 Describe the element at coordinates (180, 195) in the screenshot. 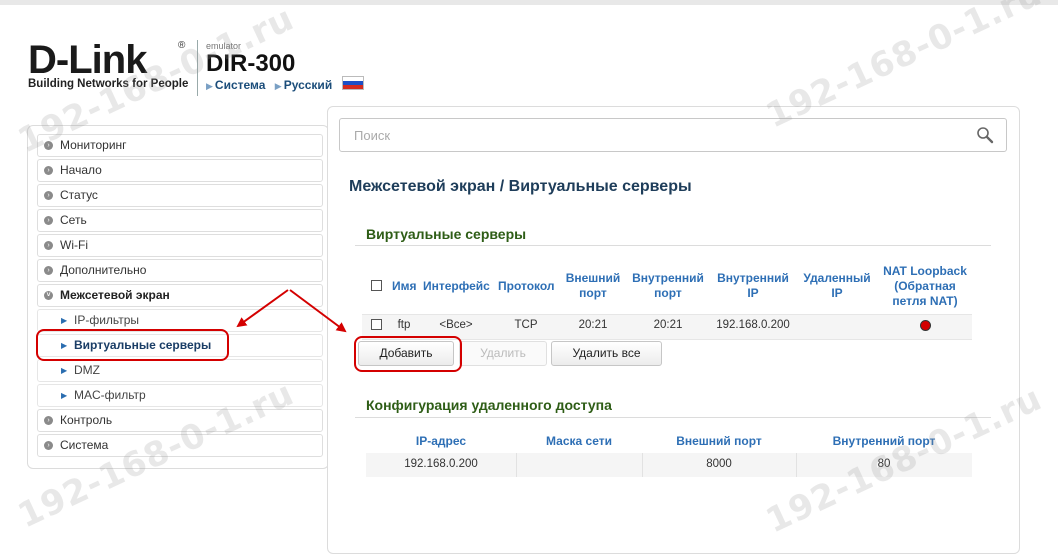

I see `sidebar-item-status: › Статус` at that location.